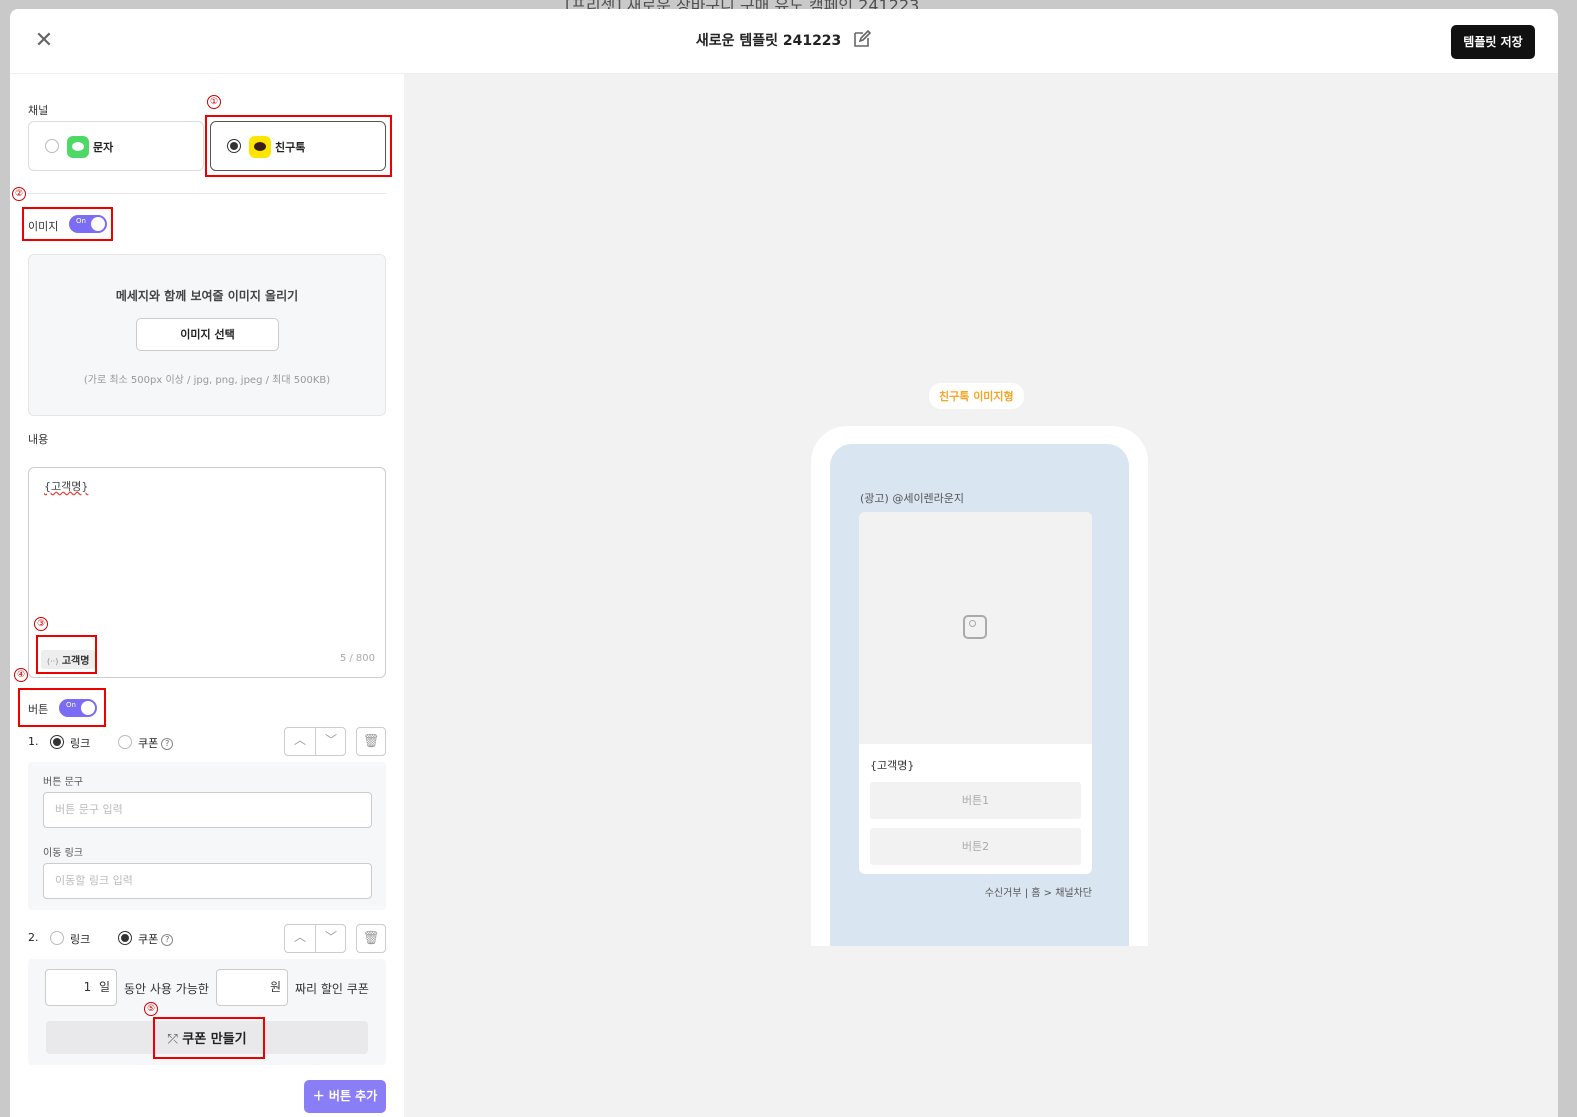 This screenshot has height=1117, width=1577. Describe the element at coordinates (78, 708) in the screenshot. I see `buttons-toggle: On` at that location.